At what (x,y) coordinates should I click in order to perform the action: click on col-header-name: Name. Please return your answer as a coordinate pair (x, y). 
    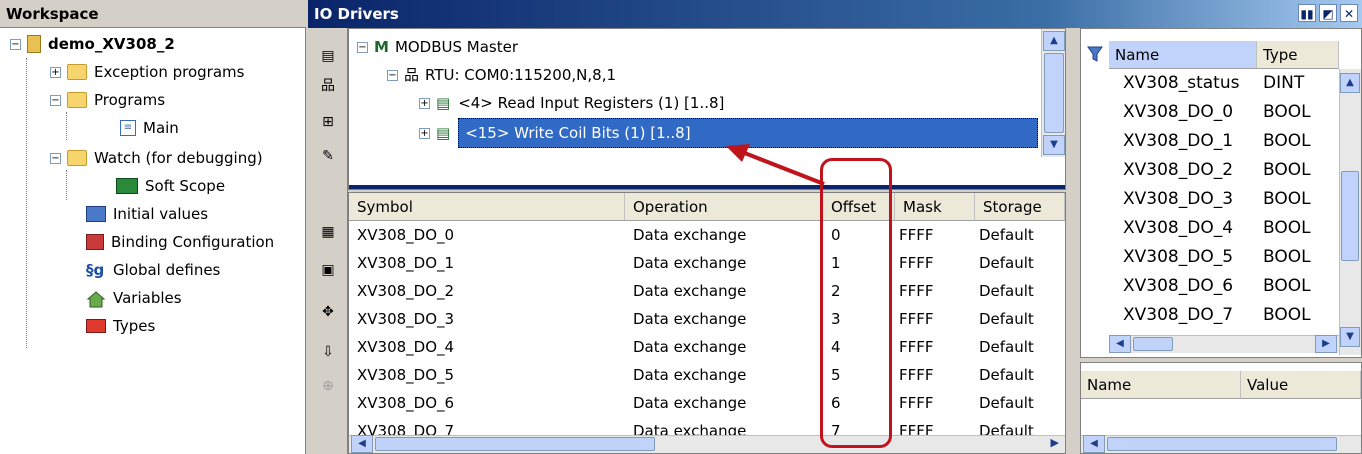
    Looking at the image, I should click on (1183, 55).